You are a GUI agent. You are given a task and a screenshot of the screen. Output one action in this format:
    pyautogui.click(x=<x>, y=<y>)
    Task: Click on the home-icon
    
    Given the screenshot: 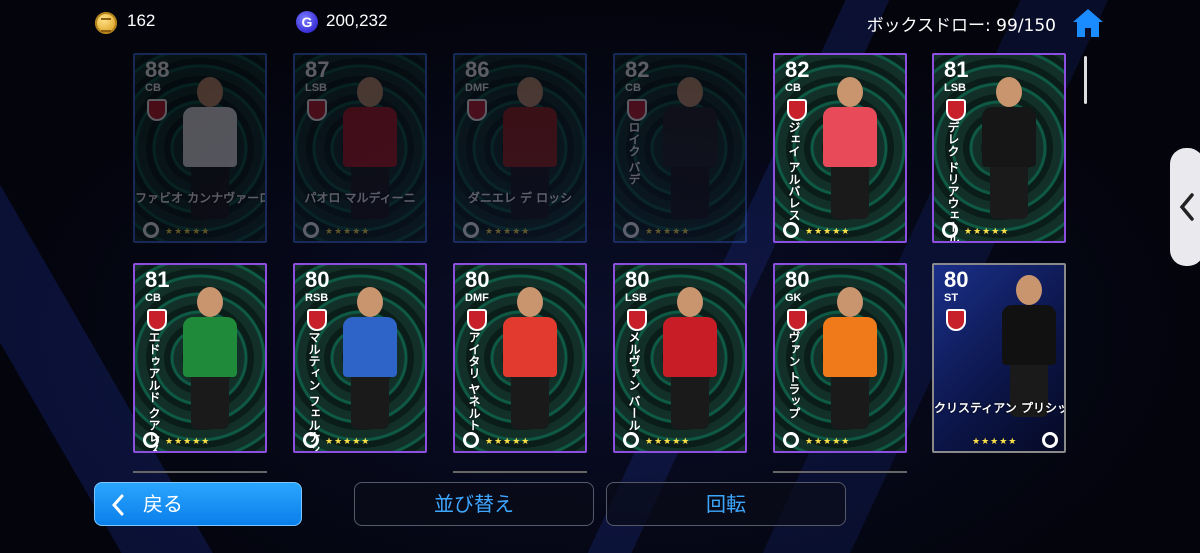 What is the action you would take?
    pyautogui.click(x=1088, y=23)
    